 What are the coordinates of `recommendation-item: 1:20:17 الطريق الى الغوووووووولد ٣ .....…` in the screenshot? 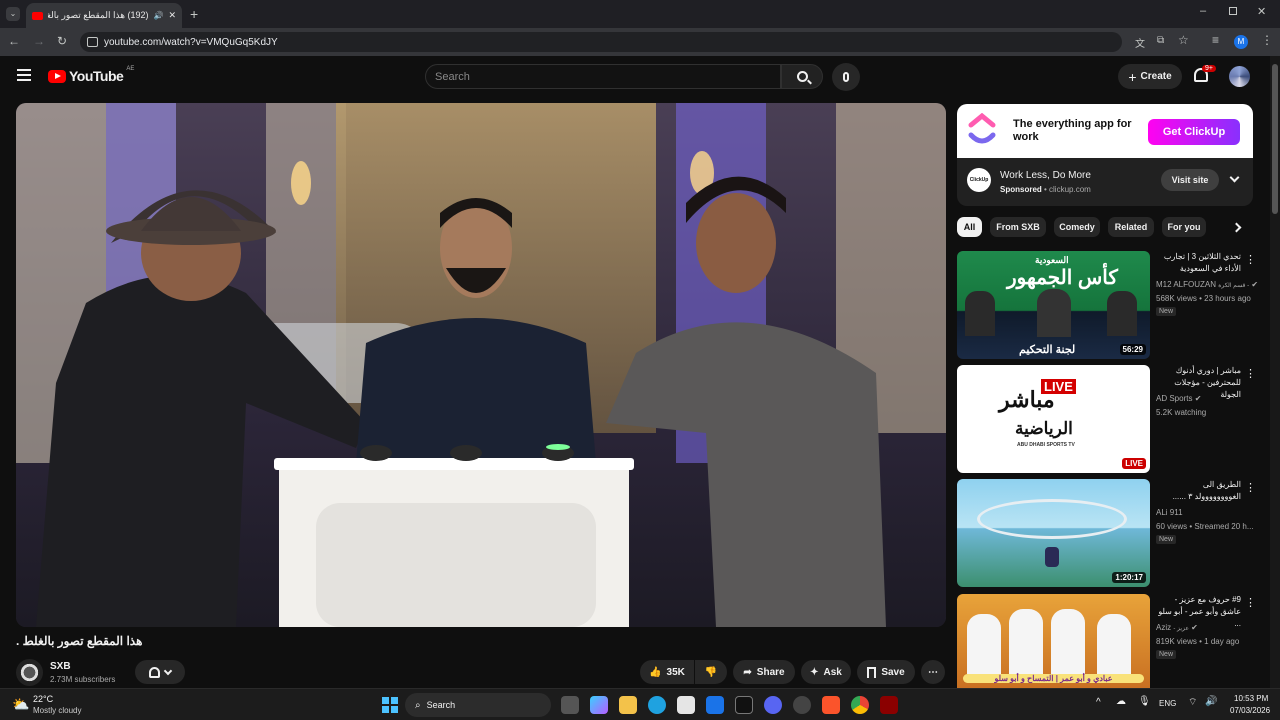 It's located at (1112, 533).